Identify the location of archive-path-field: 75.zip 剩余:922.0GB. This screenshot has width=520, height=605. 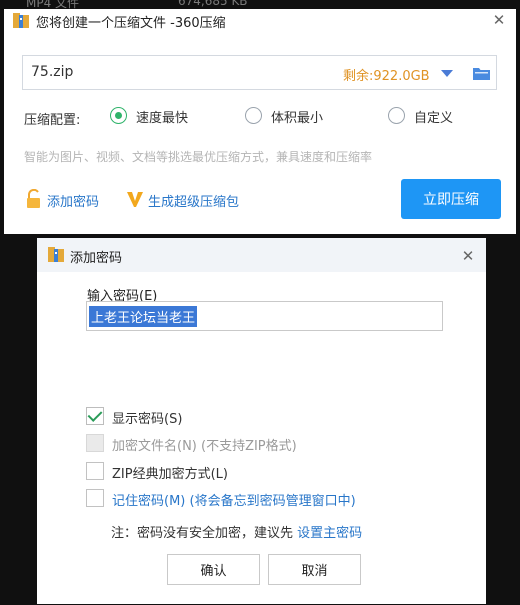
(259, 72).